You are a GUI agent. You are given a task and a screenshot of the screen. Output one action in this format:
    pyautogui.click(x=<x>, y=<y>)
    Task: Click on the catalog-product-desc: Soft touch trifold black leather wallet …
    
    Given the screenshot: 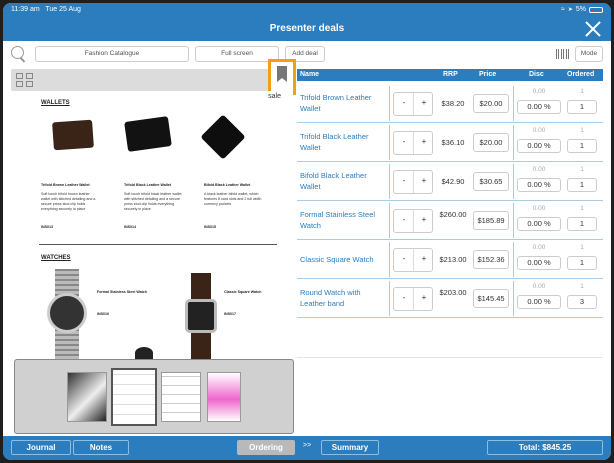 What is the action you would take?
    pyautogui.click(x=153, y=201)
    